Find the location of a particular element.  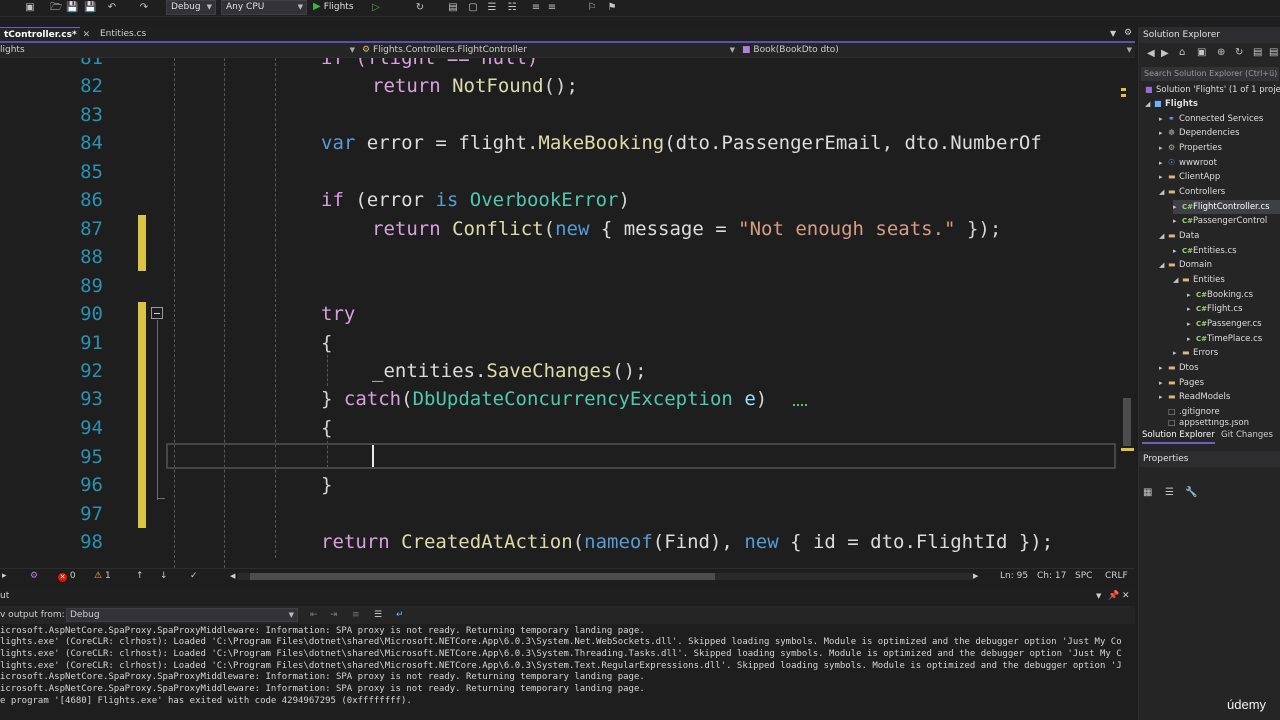

configuration-select: Debug ▼ is located at coordinates (191, 7).